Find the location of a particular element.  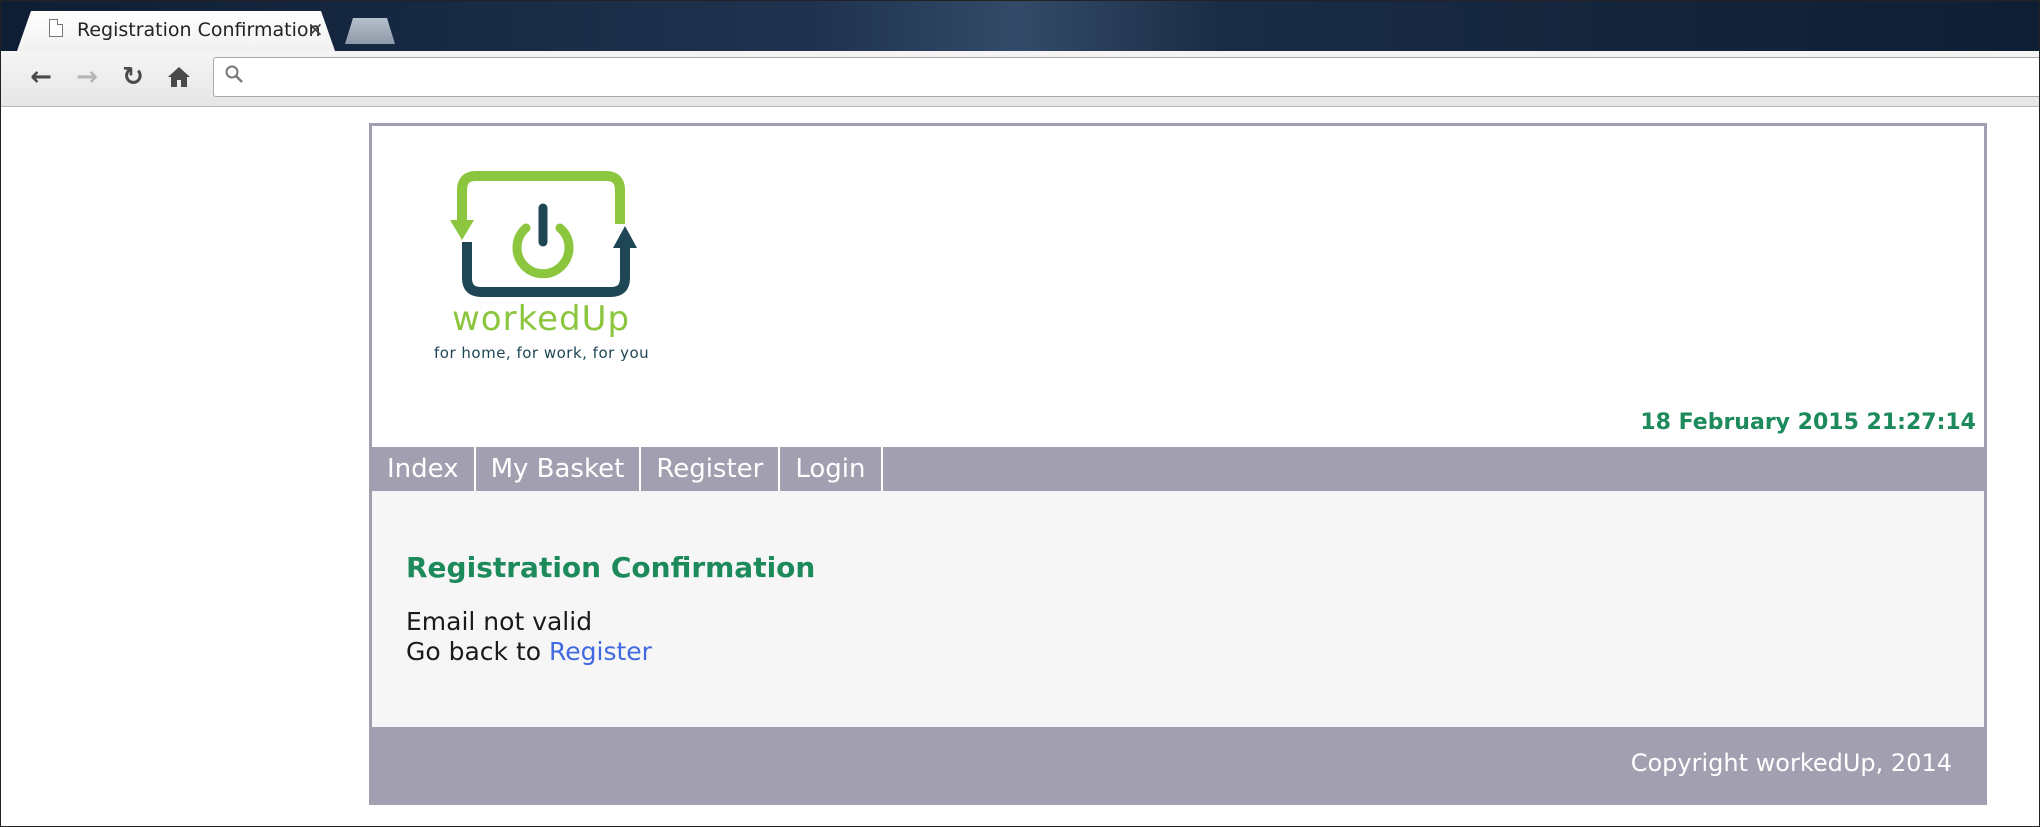

go-back-text: Go back to is located at coordinates (474, 651).